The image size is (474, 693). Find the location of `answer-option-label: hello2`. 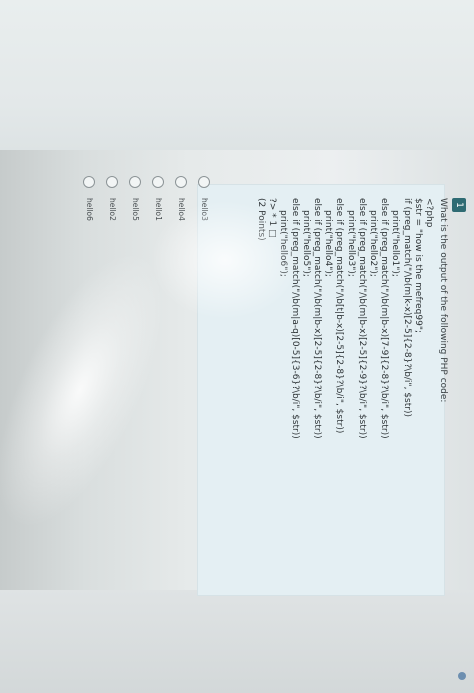

answer-option-label: hello2 is located at coordinates (112, 209).